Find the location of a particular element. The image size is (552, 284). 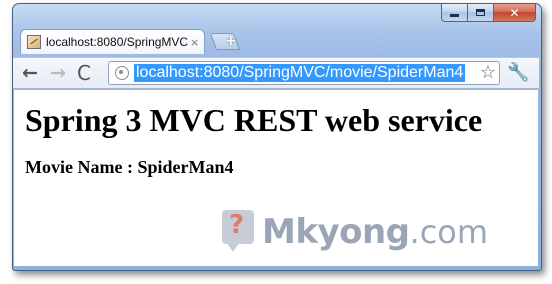

browser-tab: localhost:8080/SpringMVC/ × is located at coordinates (112, 41).